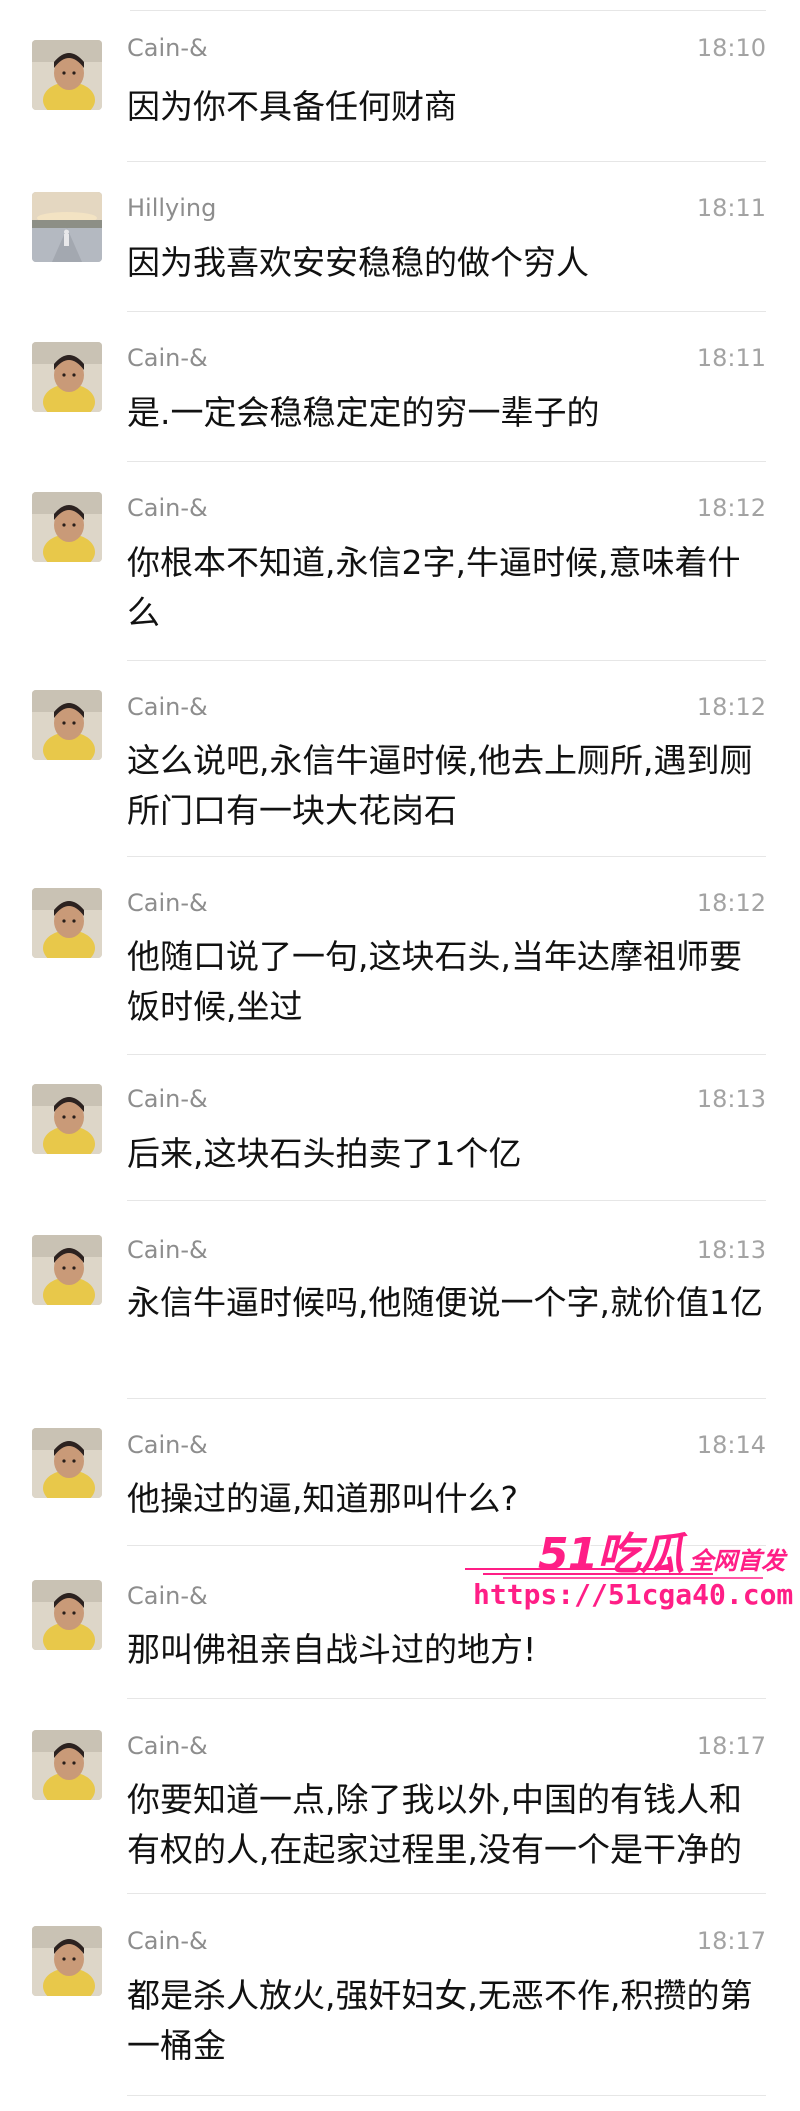 The height and width of the screenshot is (2111, 800). What do you see at coordinates (172, 208) in the screenshot?
I see `sender-name: Hillying` at bounding box center [172, 208].